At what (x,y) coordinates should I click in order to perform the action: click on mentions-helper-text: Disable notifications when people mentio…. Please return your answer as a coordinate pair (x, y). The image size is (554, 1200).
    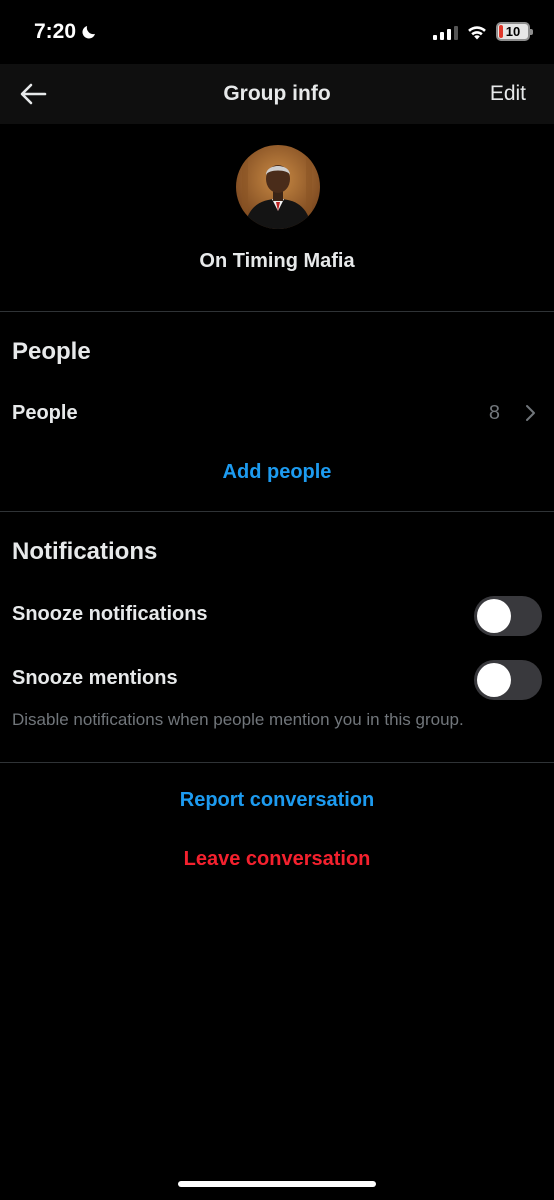
    Looking at the image, I should click on (238, 719).